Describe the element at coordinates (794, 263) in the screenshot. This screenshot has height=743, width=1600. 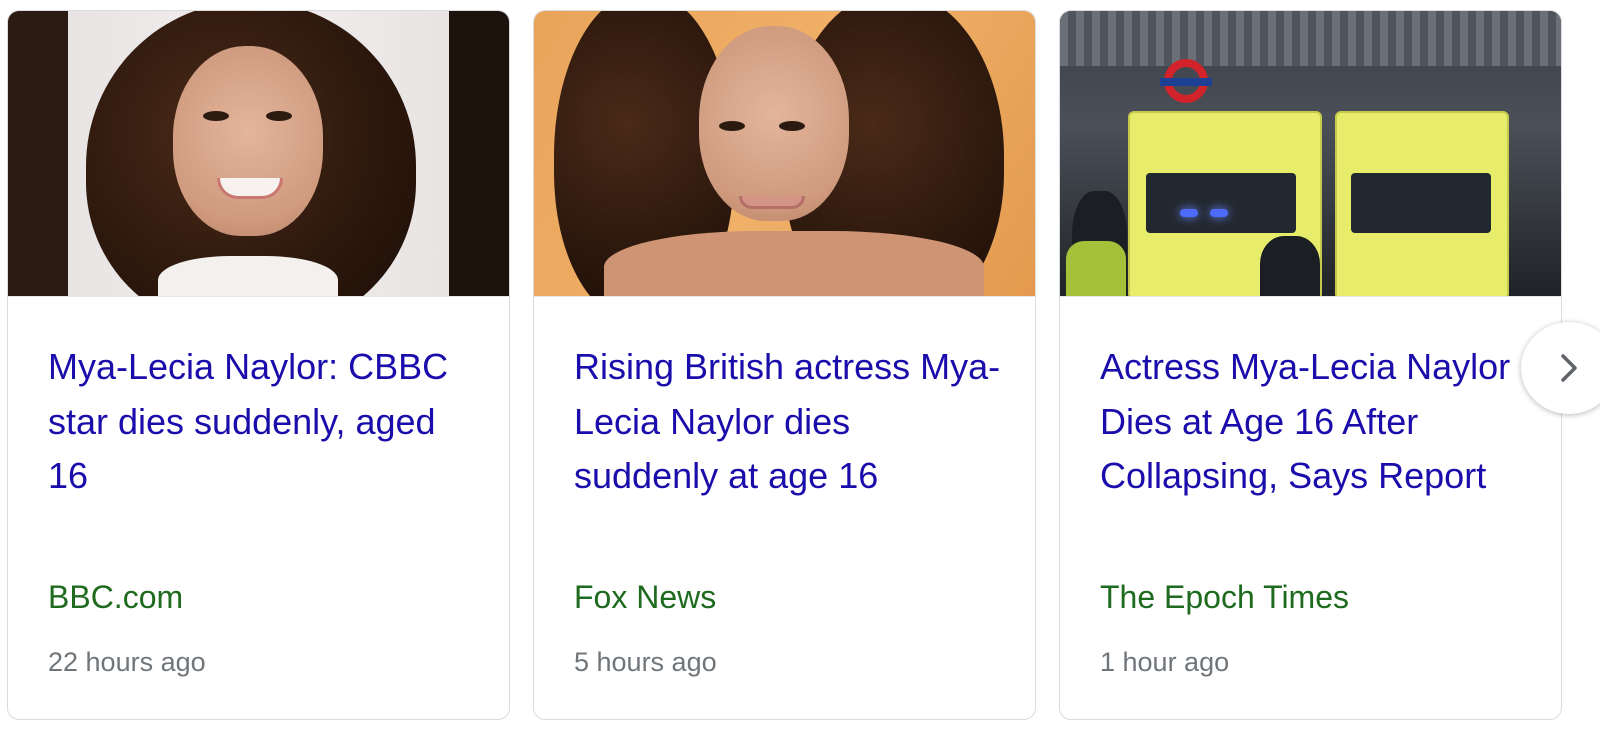
I see `shoulder-shape` at that location.